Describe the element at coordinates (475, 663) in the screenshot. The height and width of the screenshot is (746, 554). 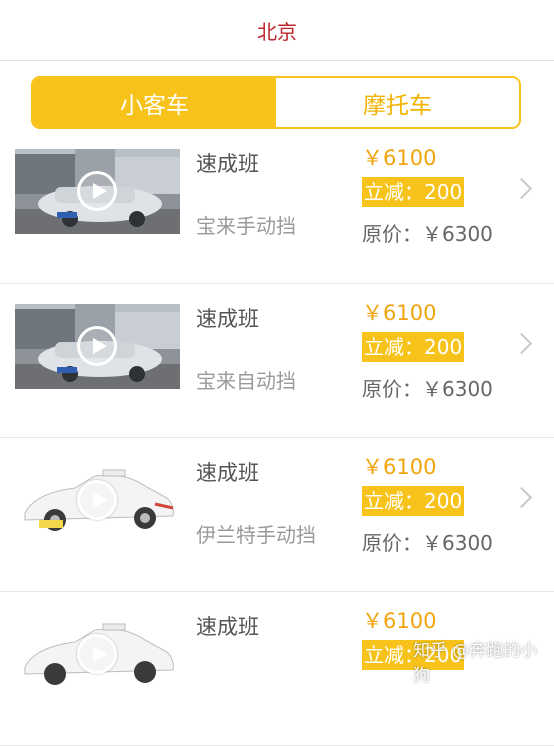
I see `watermark-text: 知乎 @奔跑的小狗` at that location.